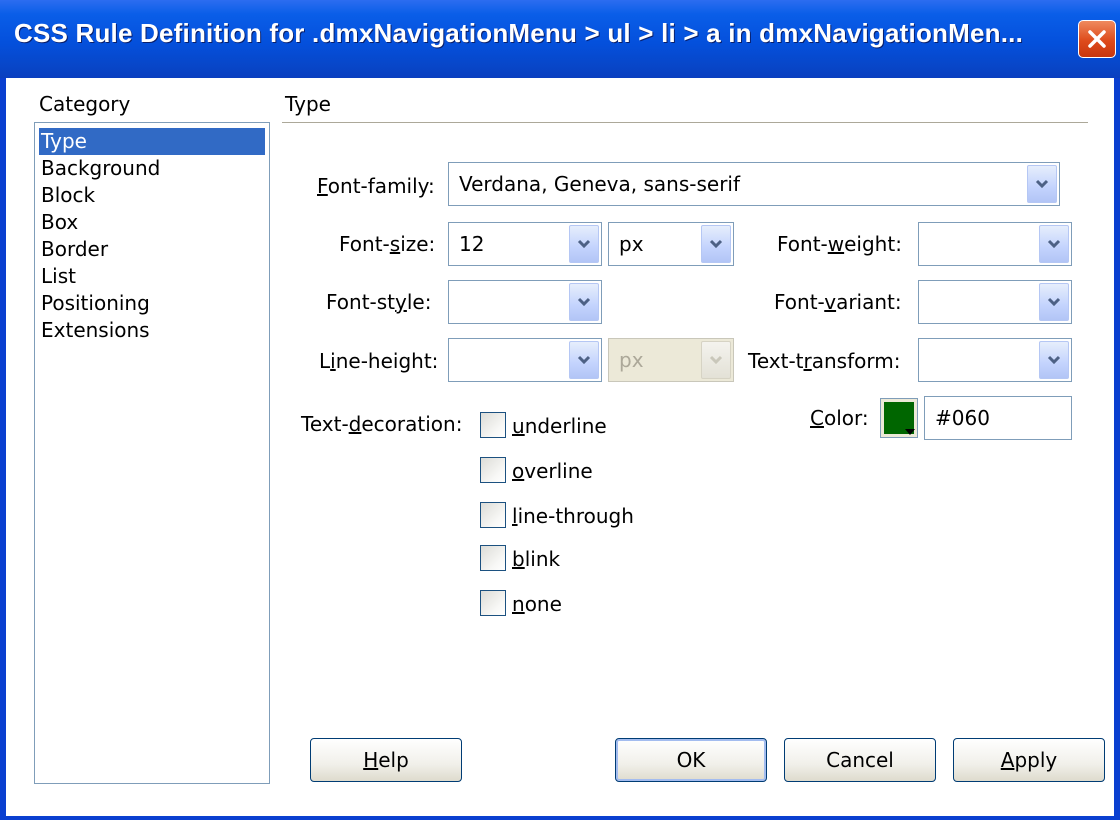  Describe the element at coordinates (573, 516) in the screenshot. I see `line-through-label: line-through` at that location.